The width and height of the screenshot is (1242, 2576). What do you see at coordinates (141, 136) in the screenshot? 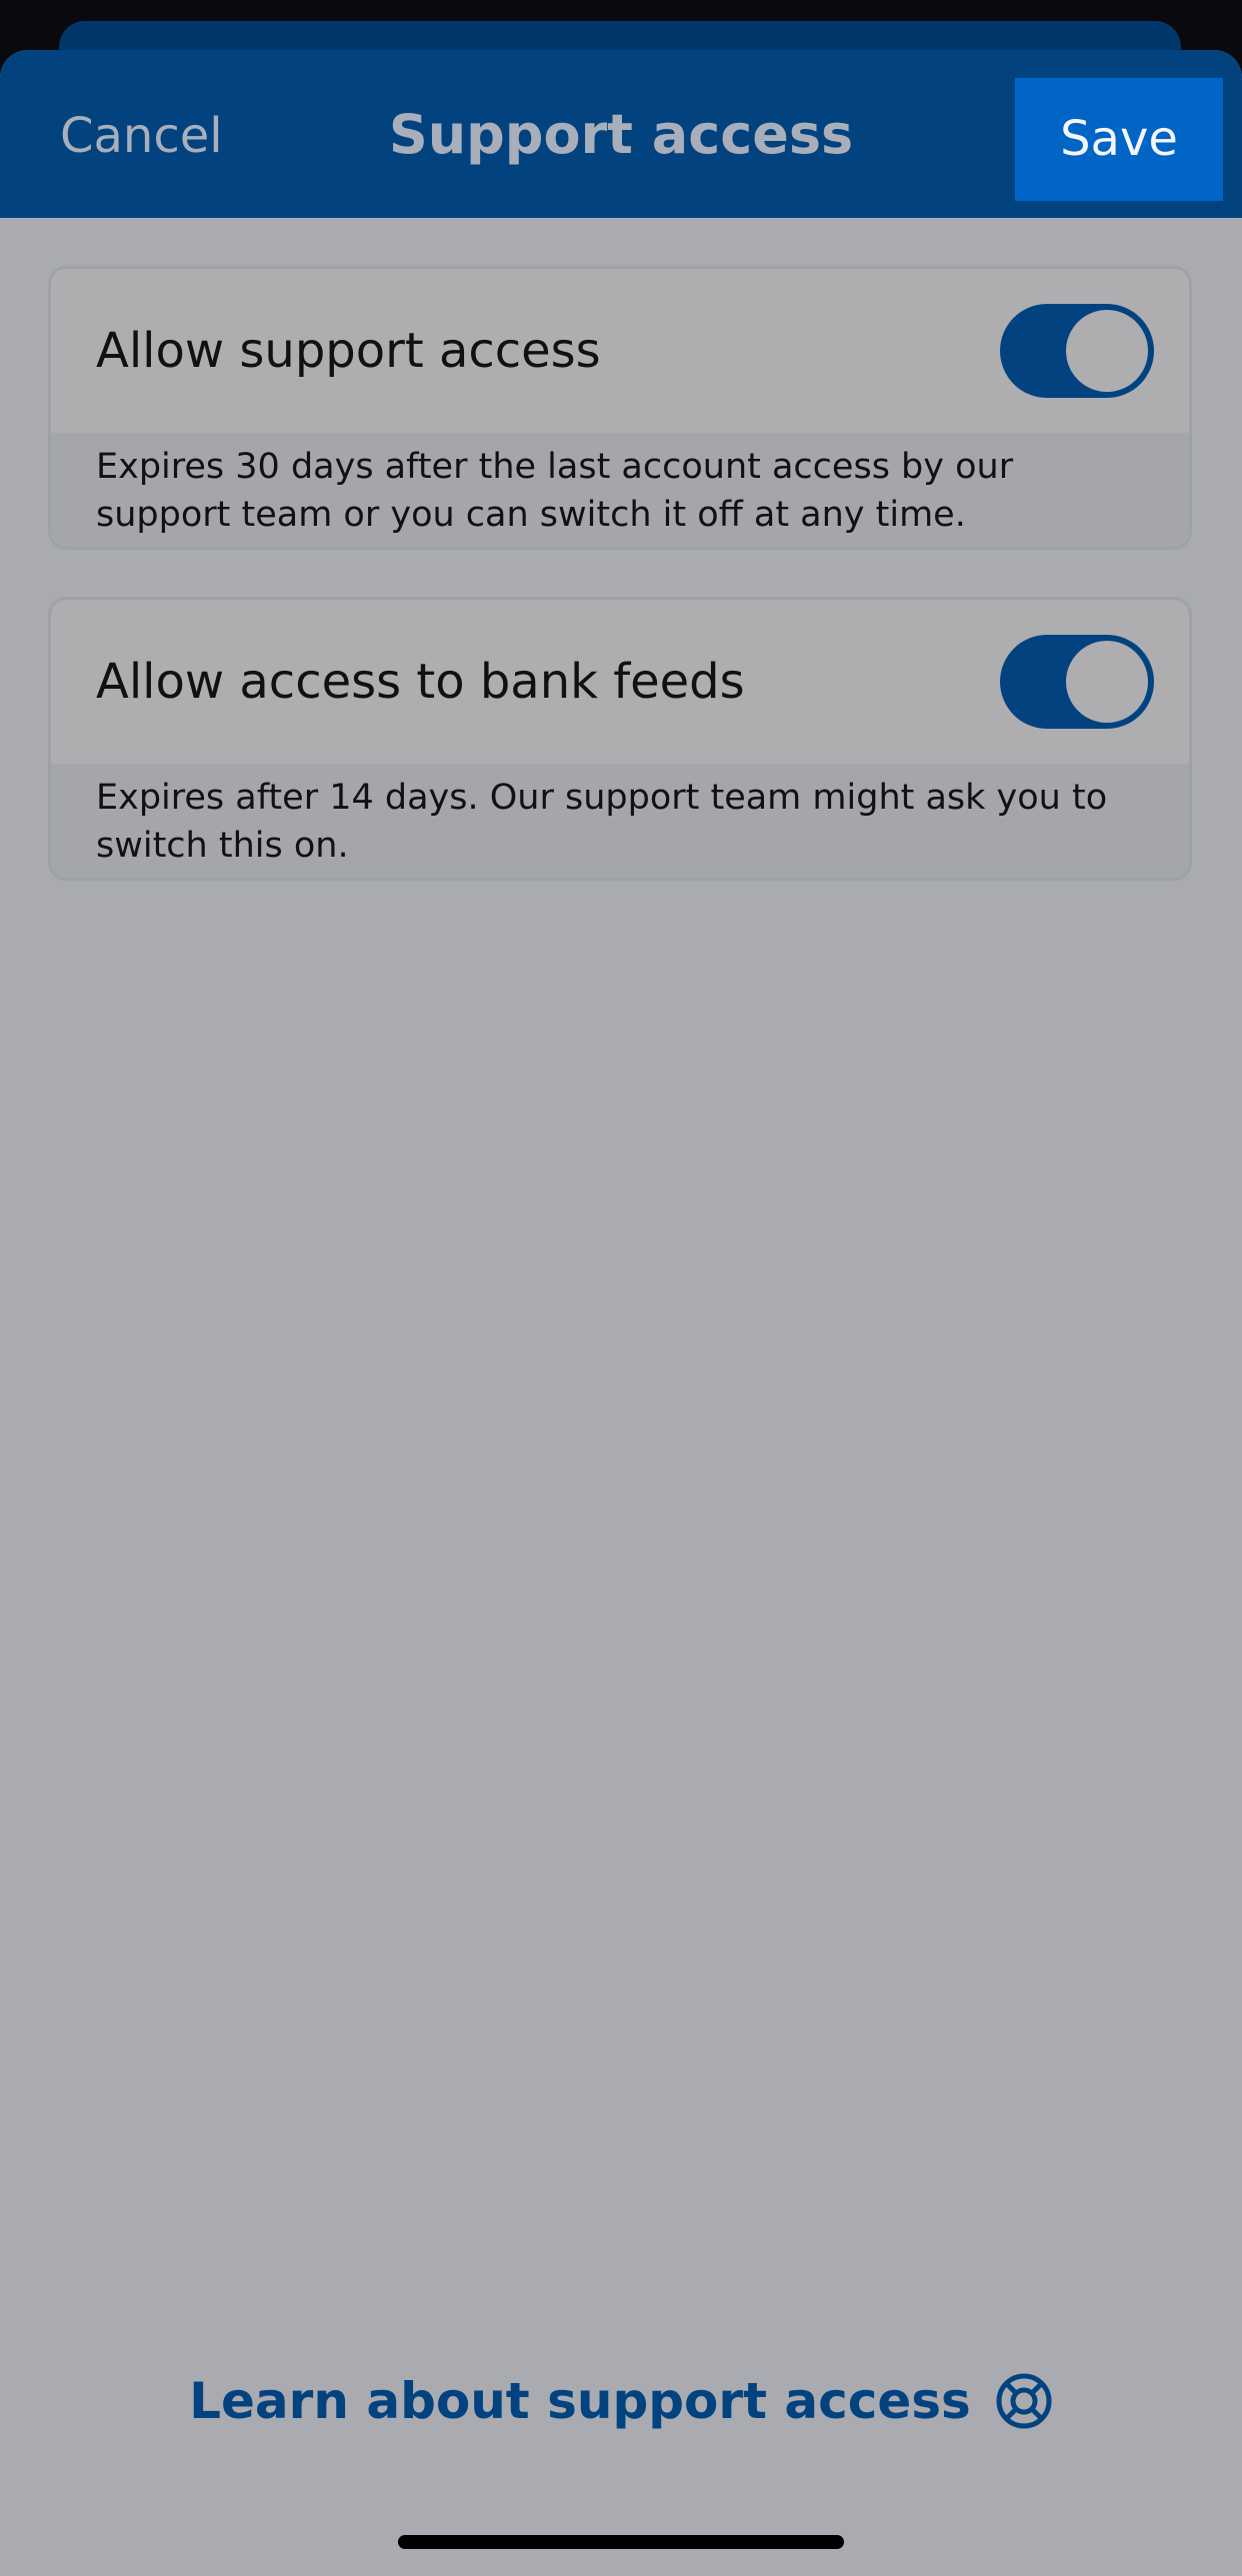
I see `cancel-button: Cancel` at bounding box center [141, 136].